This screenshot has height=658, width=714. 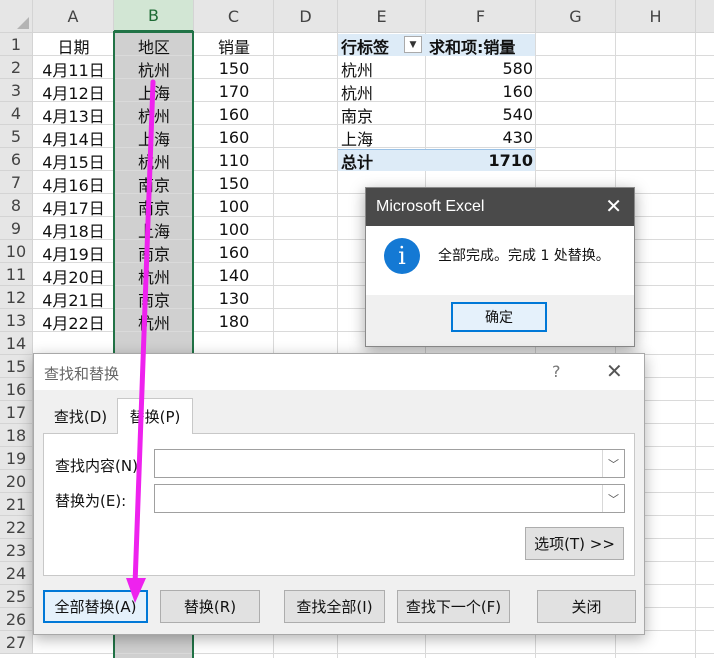 What do you see at coordinates (382, 16) in the screenshot?
I see `column-header-e: E` at bounding box center [382, 16].